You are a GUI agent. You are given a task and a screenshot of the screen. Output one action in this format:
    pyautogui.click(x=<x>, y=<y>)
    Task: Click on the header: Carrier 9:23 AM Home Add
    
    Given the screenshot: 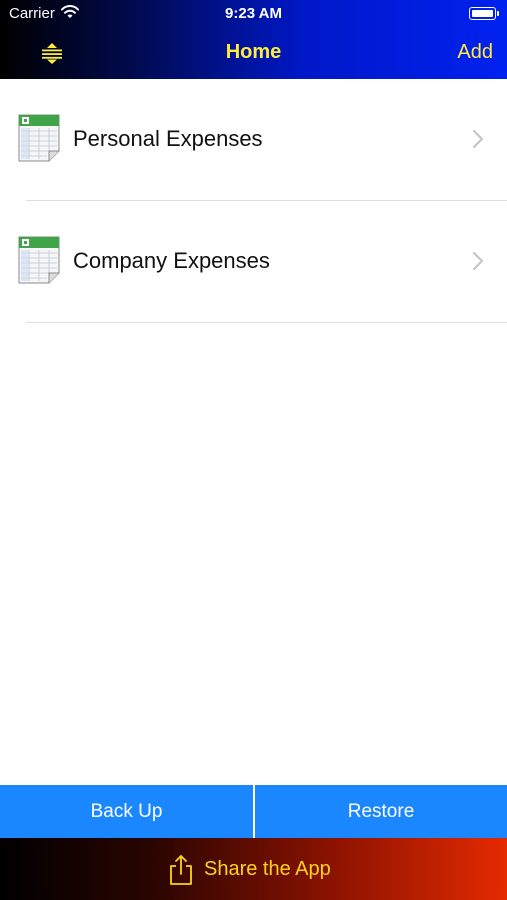 What is the action you would take?
    pyautogui.click(x=253, y=39)
    